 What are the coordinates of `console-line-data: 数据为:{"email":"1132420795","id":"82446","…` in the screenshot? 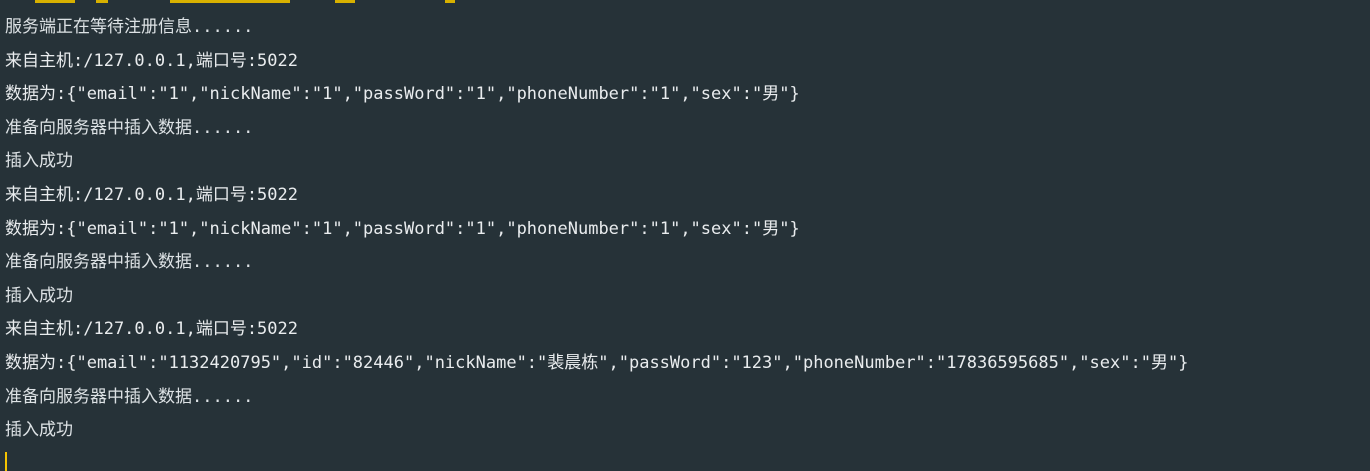 It's located at (597, 362).